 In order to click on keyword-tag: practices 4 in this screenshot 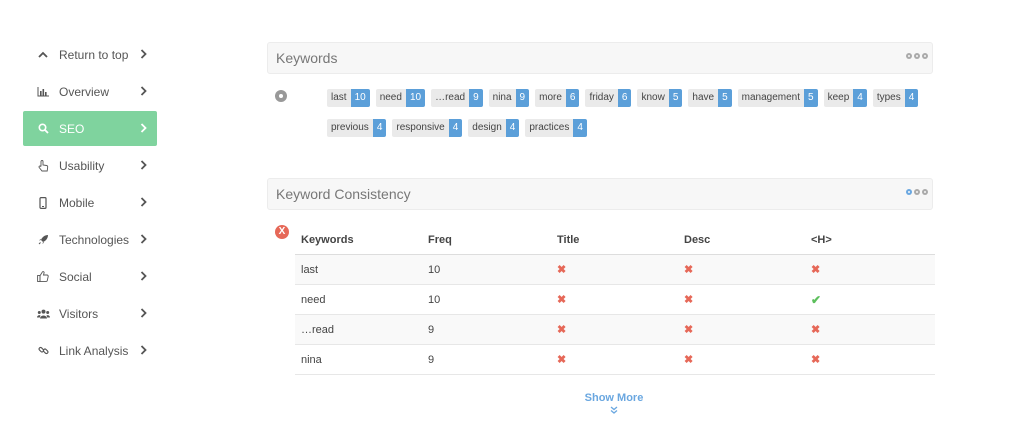, I will do `click(556, 128)`.